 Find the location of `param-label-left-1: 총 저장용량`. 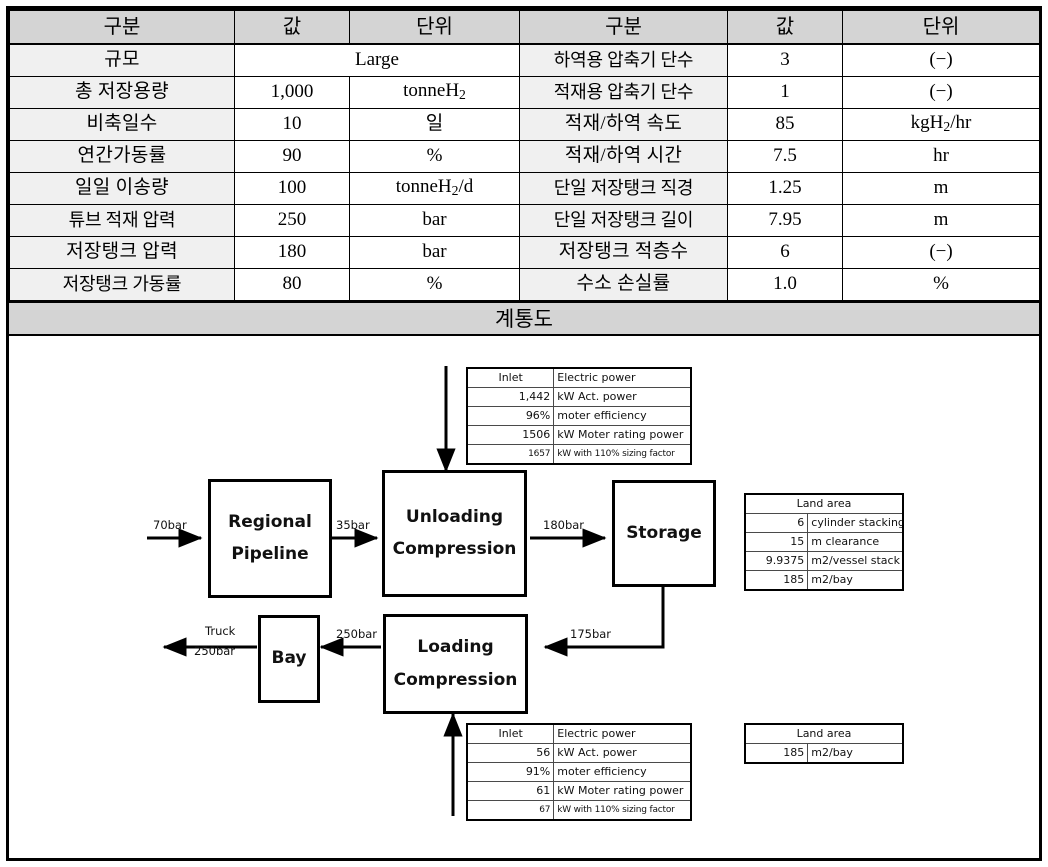

param-label-left-1: 총 저장용량 is located at coordinates (122, 92).